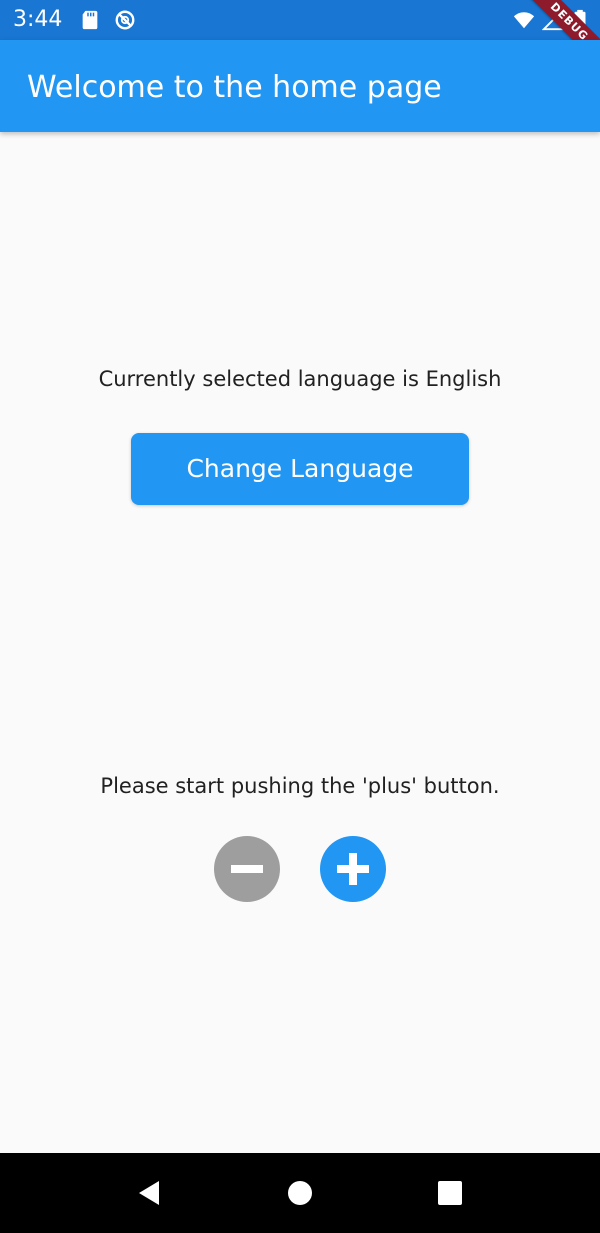  Describe the element at coordinates (300, 379) in the screenshot. I see `language-status-label: Currently selected language is English` at that location.